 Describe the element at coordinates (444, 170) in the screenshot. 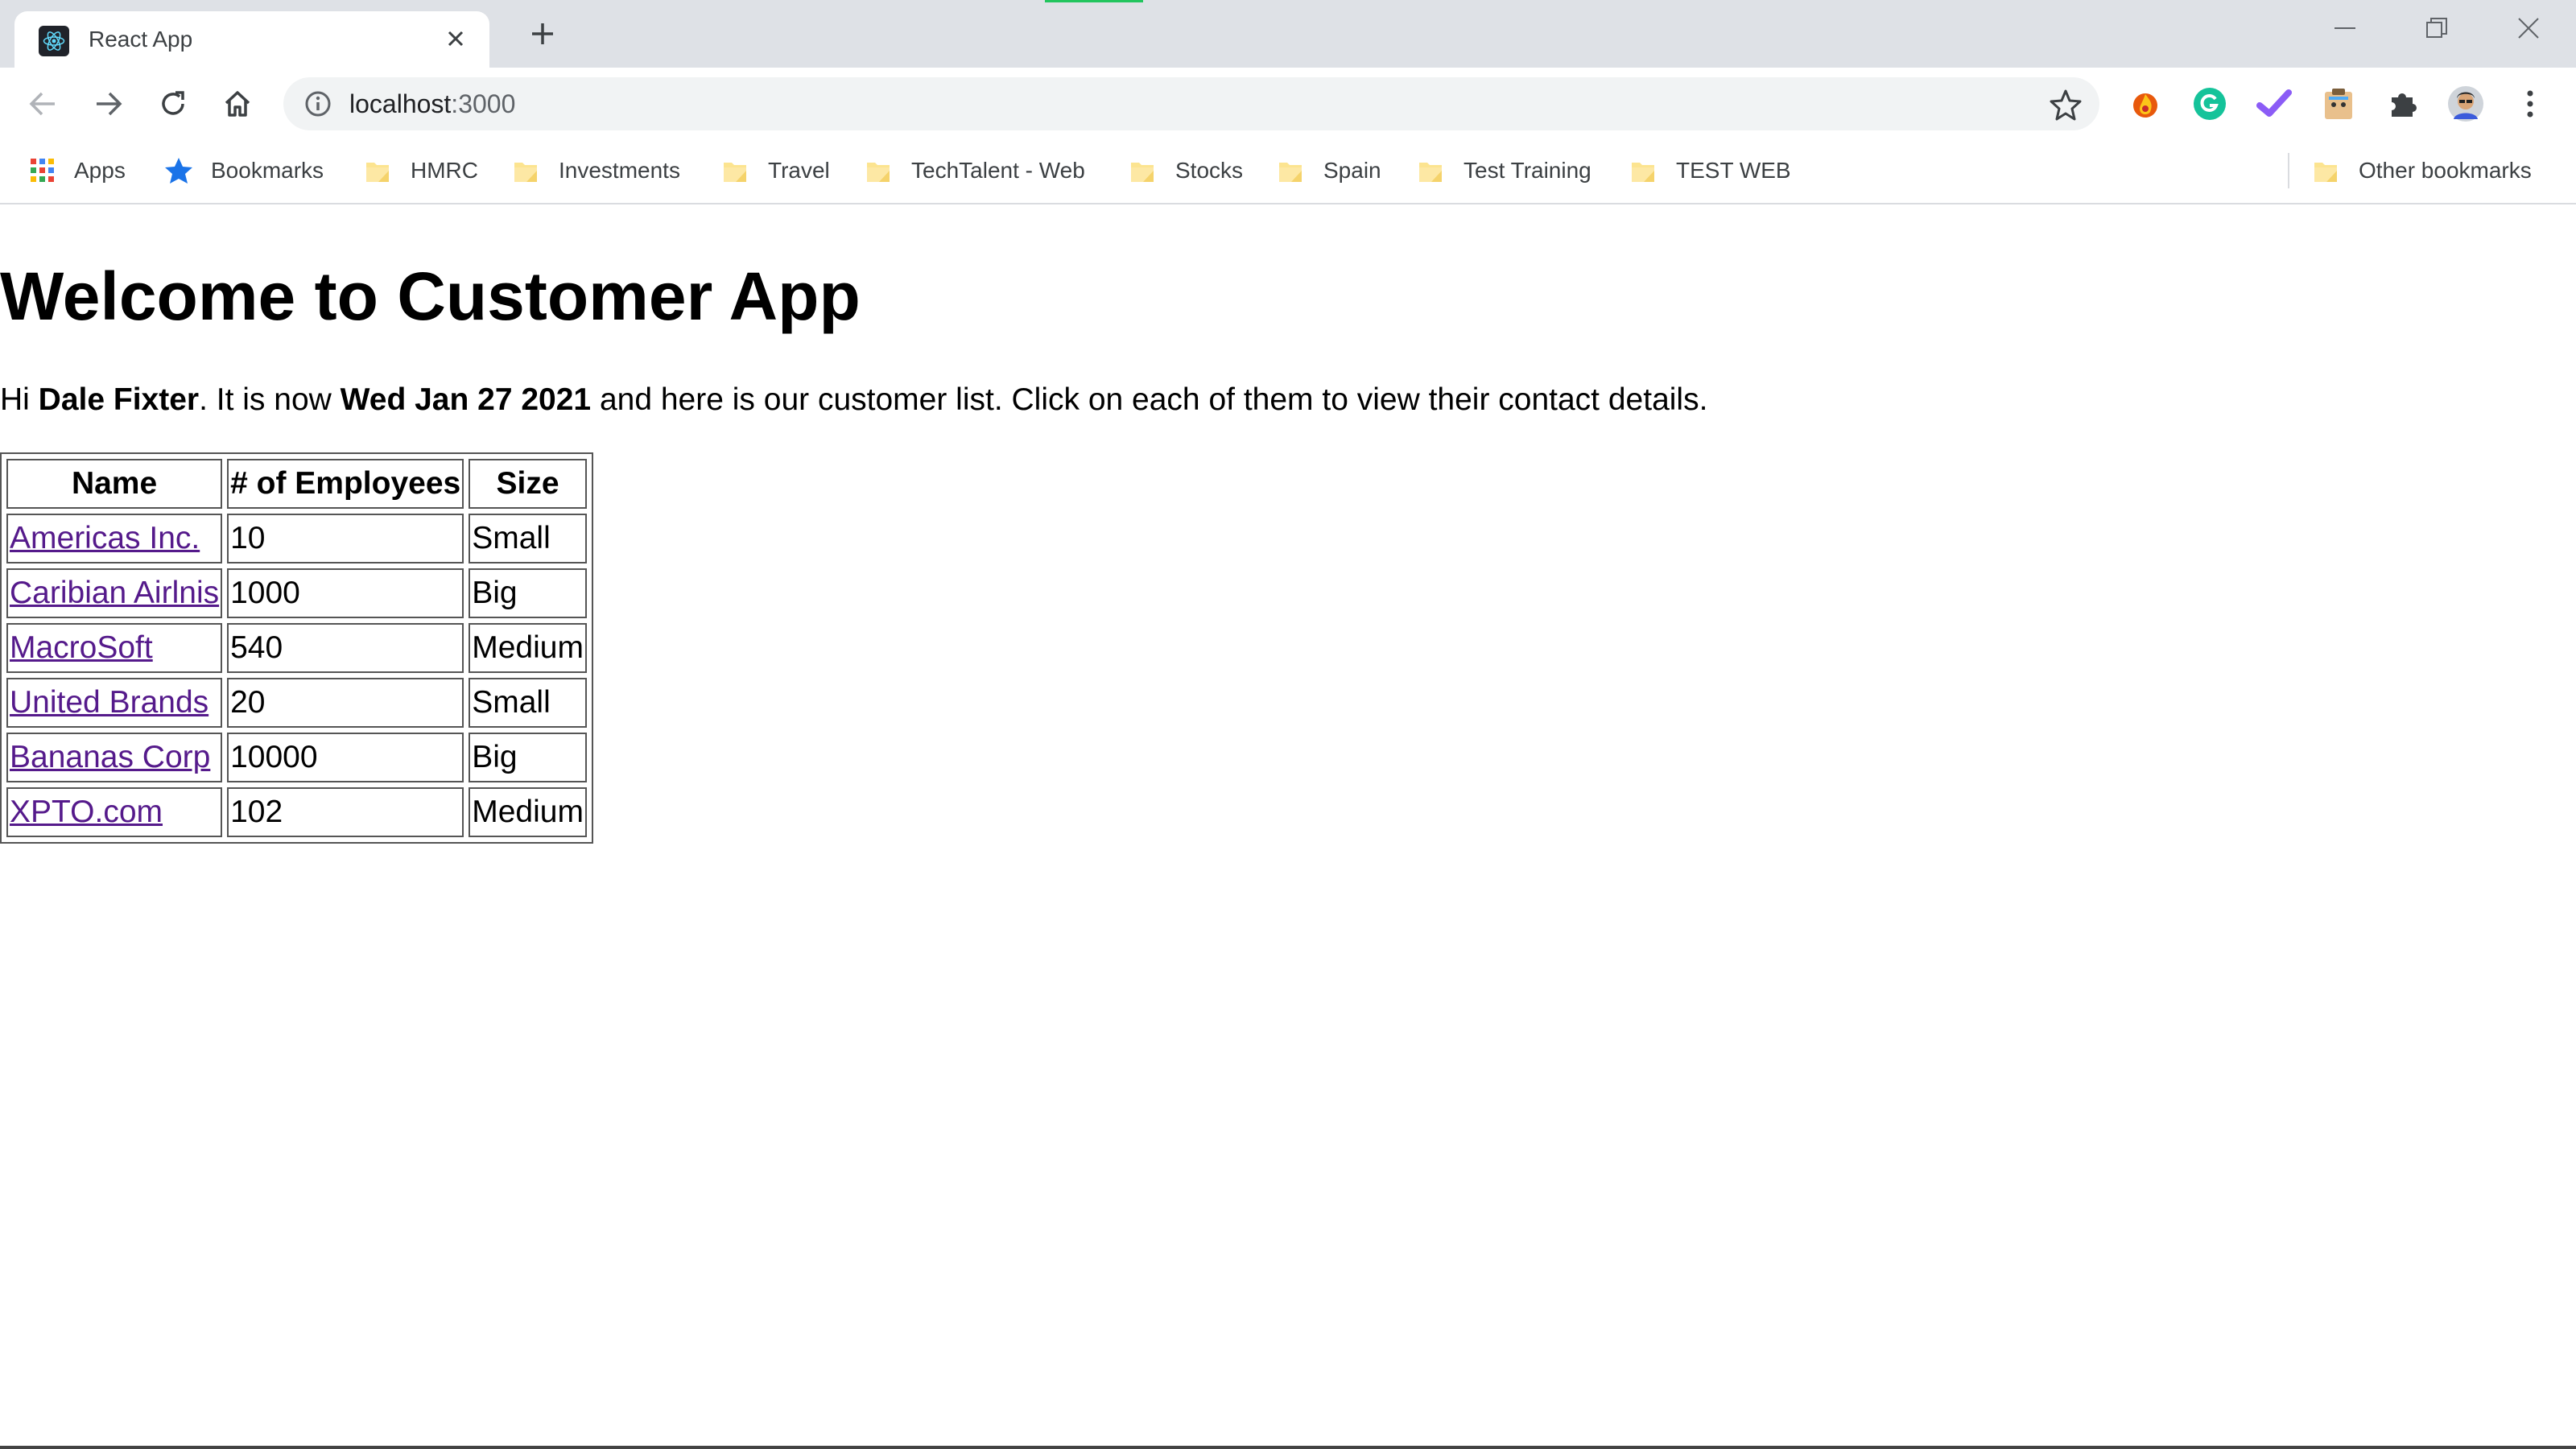

I see `bookmark-label: HMRC` at that location.